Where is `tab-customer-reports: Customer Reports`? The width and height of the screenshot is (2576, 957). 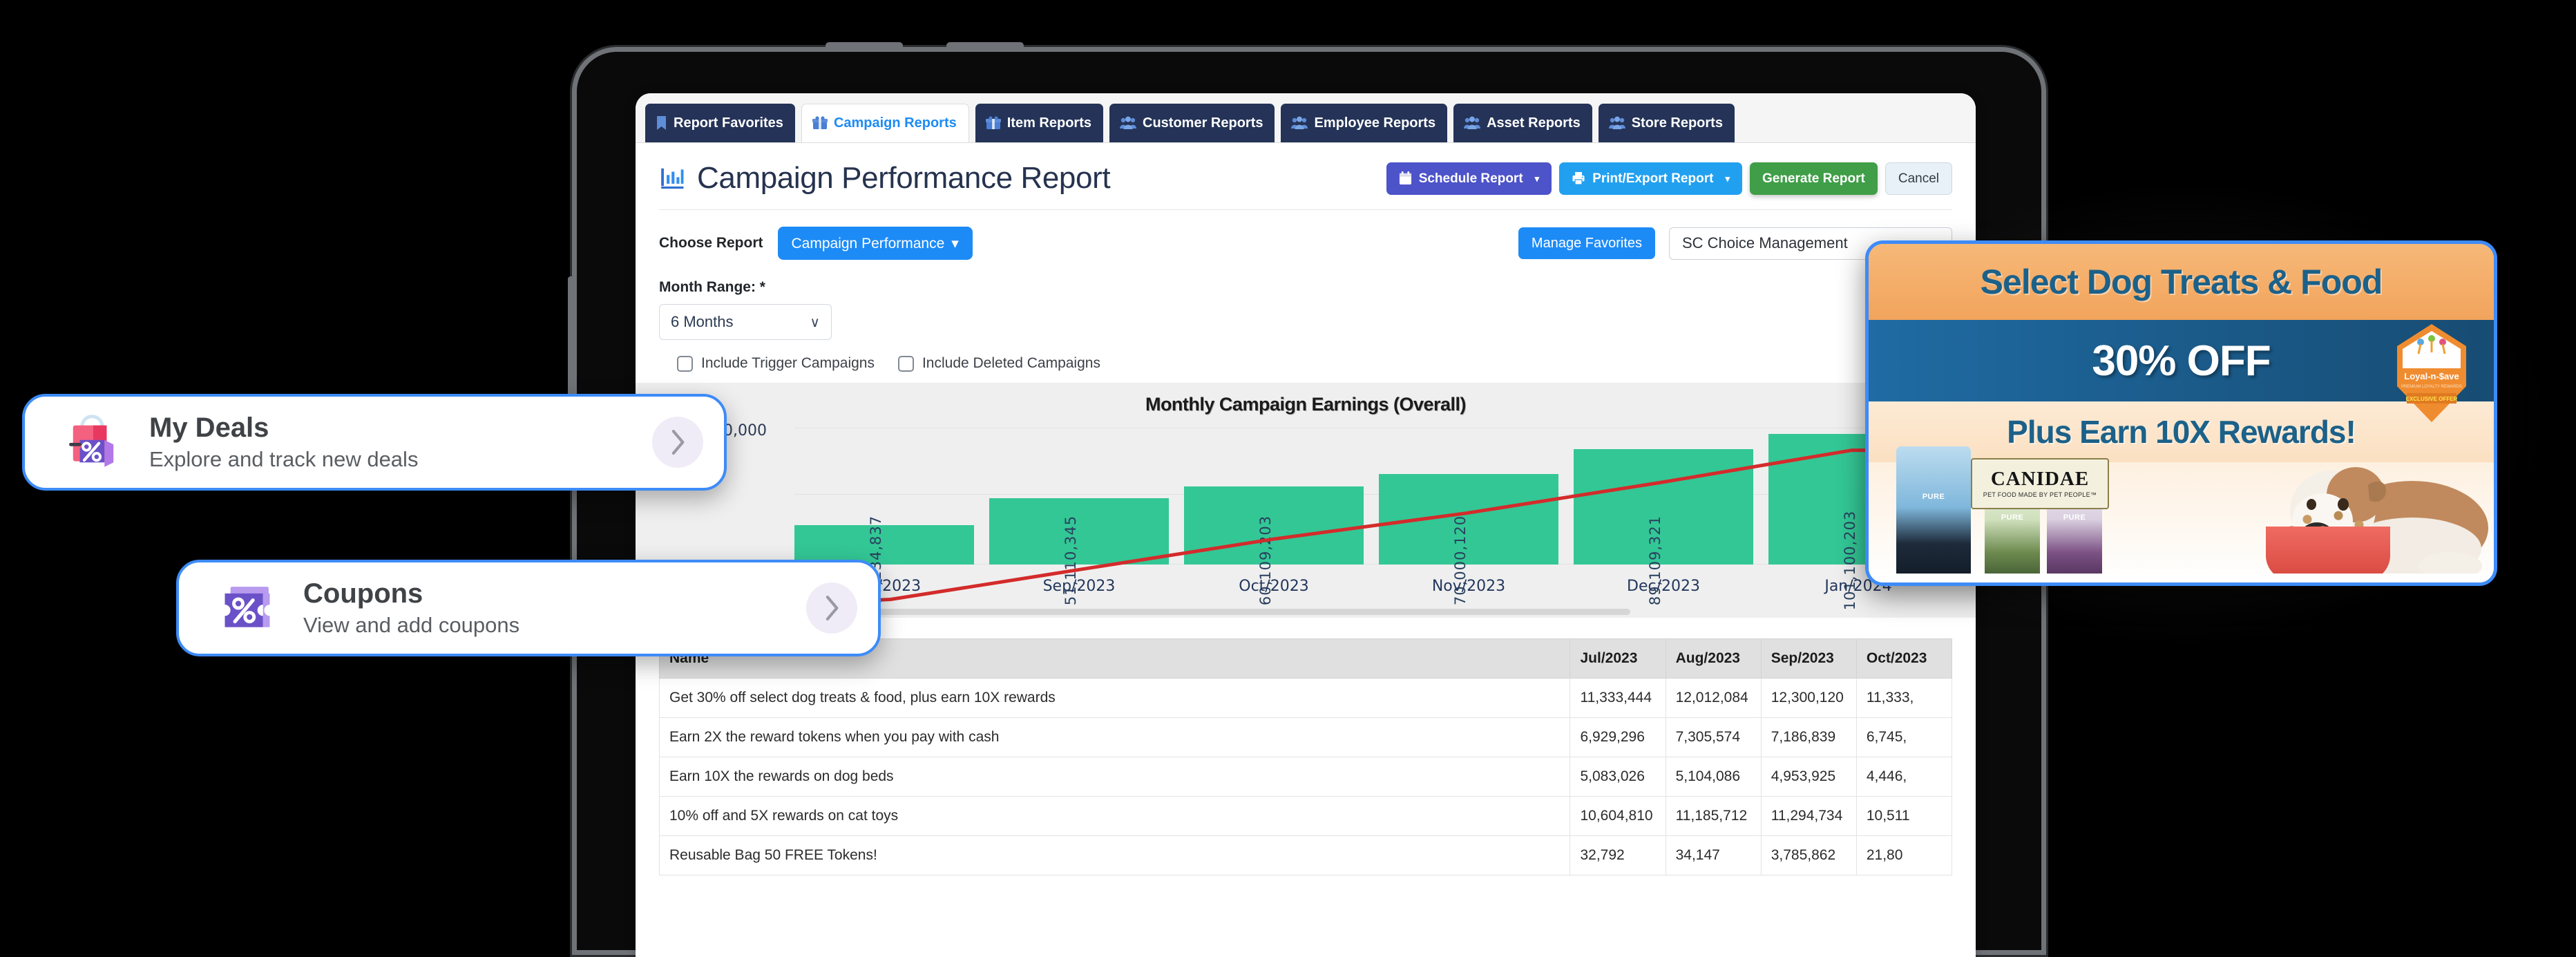 tab-customer-reports: Customer Reports is located at coordinates (1192, 123).